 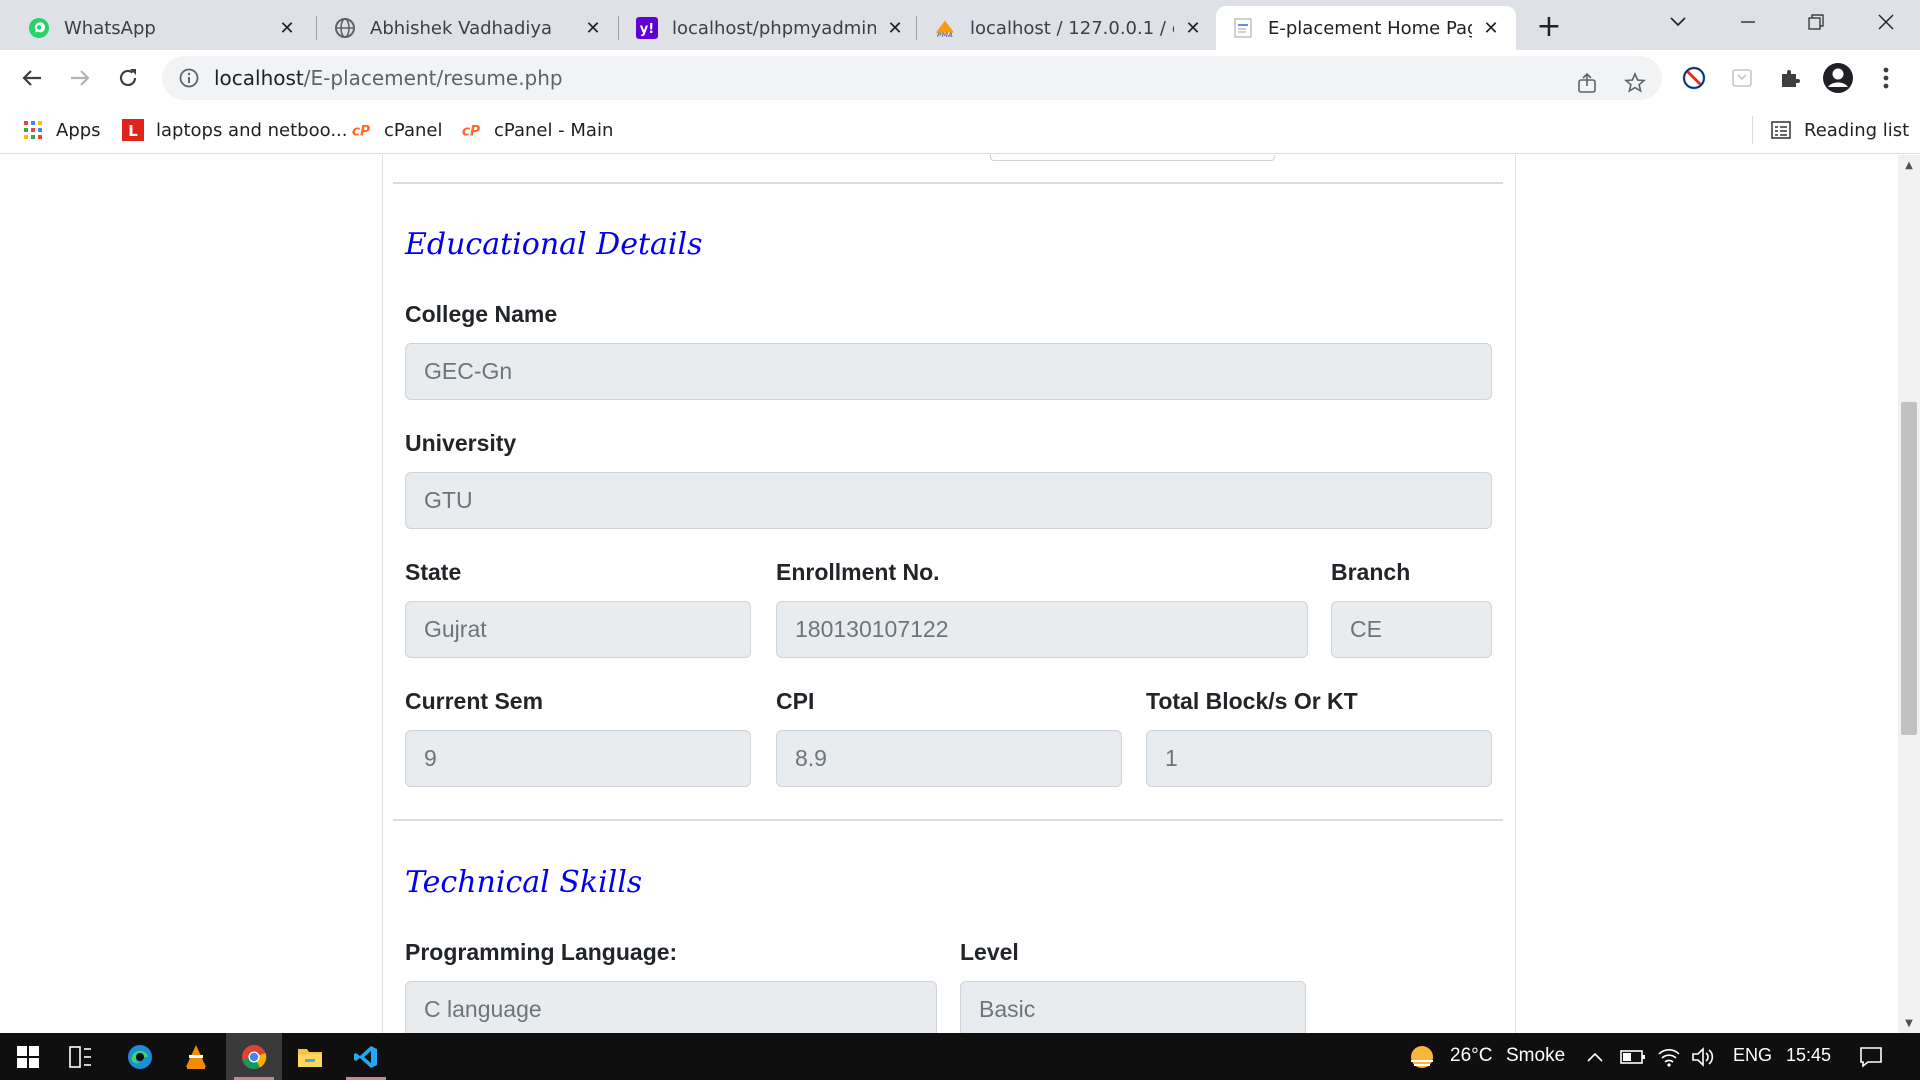 I want to click on tab-title: Abhishek Vadhadiya, so click(x=461, y=28).